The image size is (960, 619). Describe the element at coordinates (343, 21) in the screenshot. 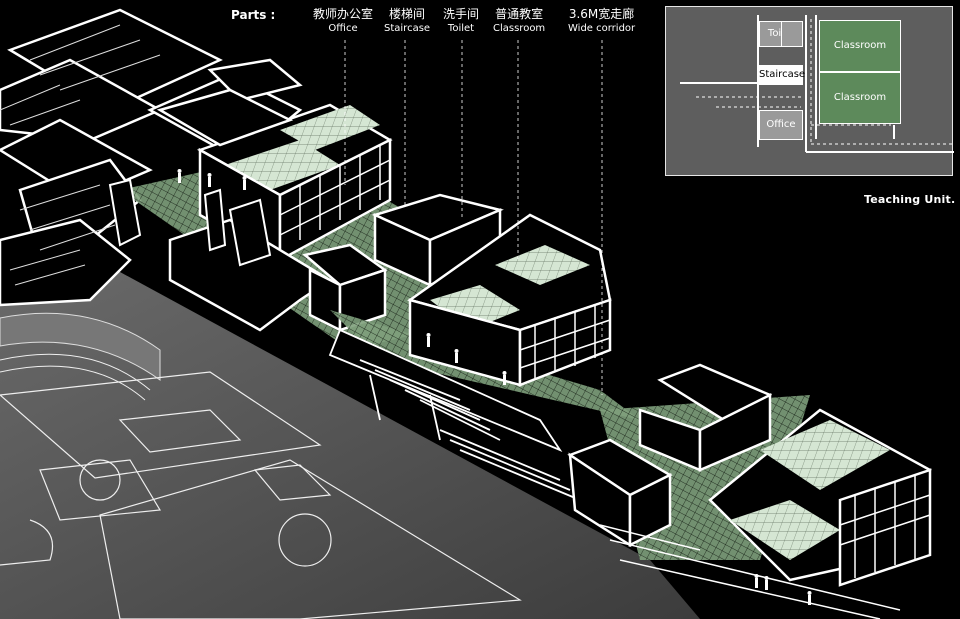

I see `legend-item-office: 教师办公室 Office` at that location.